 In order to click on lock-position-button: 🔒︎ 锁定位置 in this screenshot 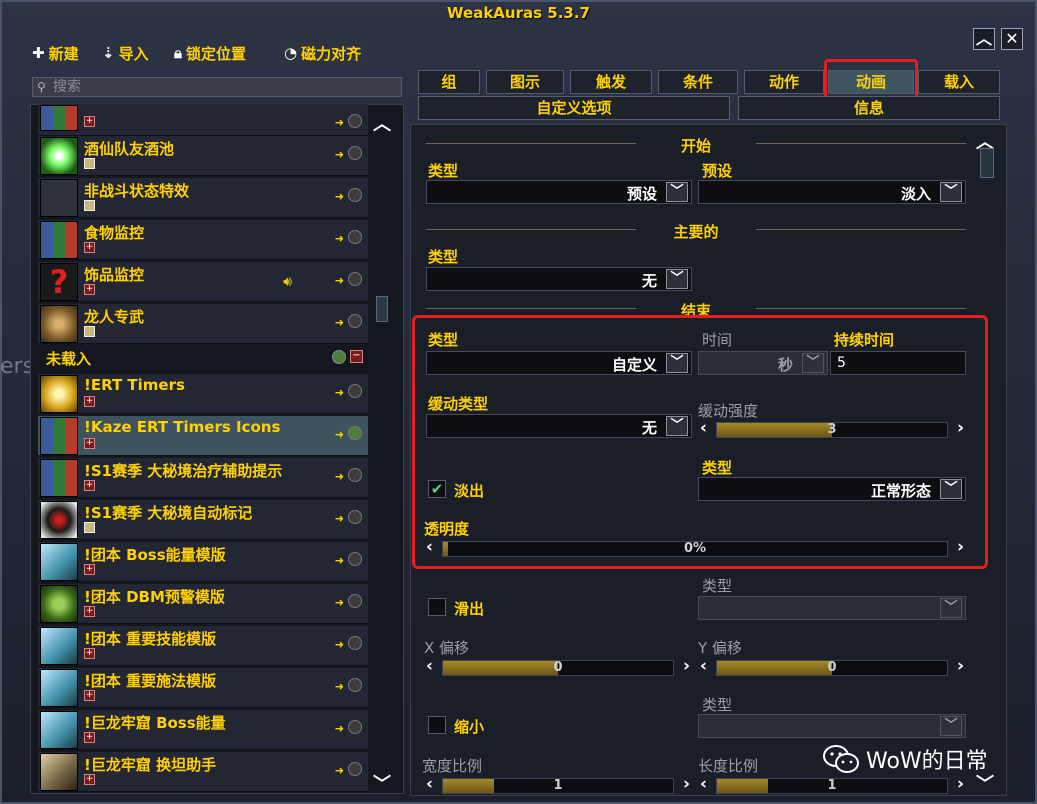, I will do `click(210, 53)`.